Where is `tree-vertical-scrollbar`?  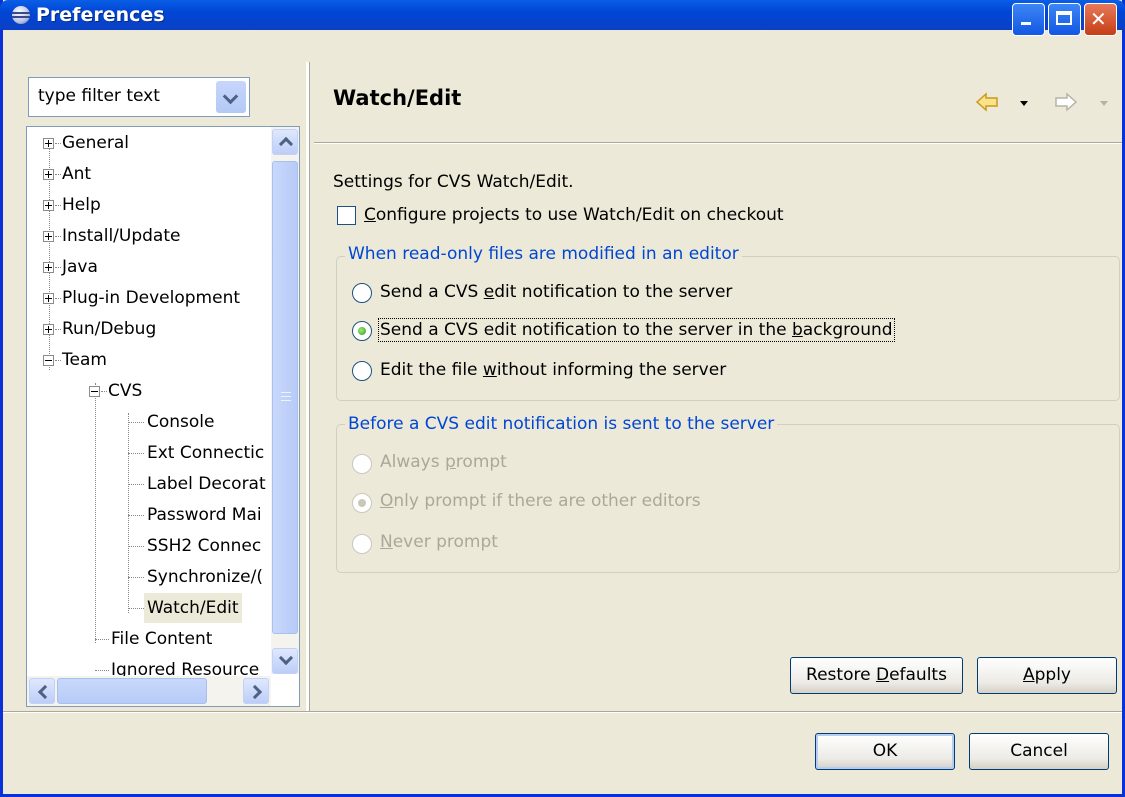 tree-vertical-scrollbar is located at coordinates (285, 400).